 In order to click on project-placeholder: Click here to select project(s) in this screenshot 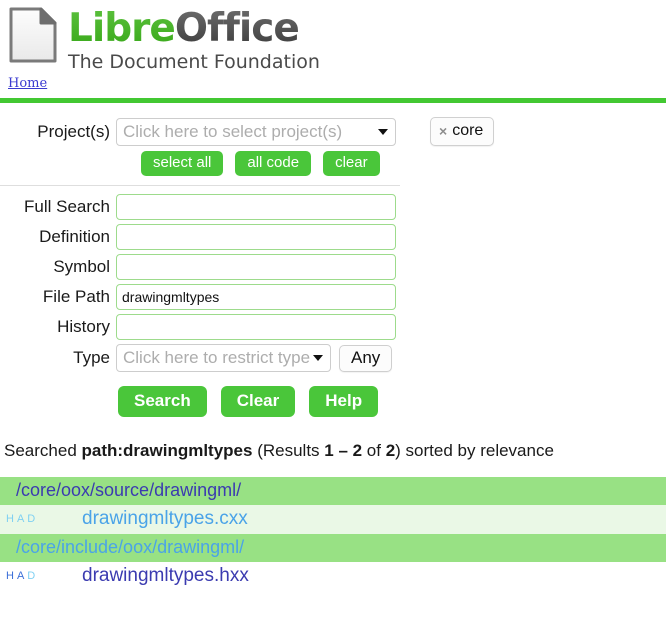, I will do `click(233, 131)`.